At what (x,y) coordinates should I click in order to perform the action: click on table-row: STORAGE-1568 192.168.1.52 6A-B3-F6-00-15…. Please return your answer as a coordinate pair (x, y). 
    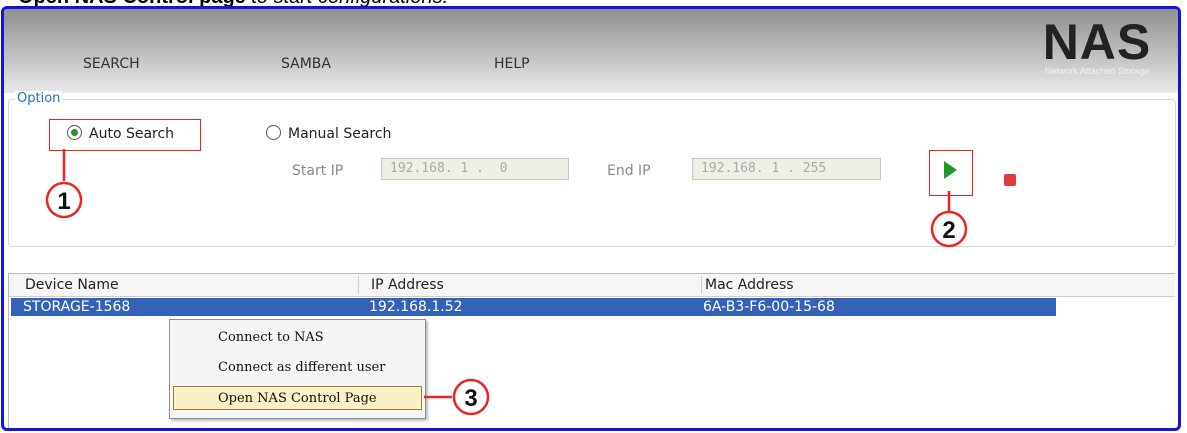
    Looking at the image, I should click on (533, 307).